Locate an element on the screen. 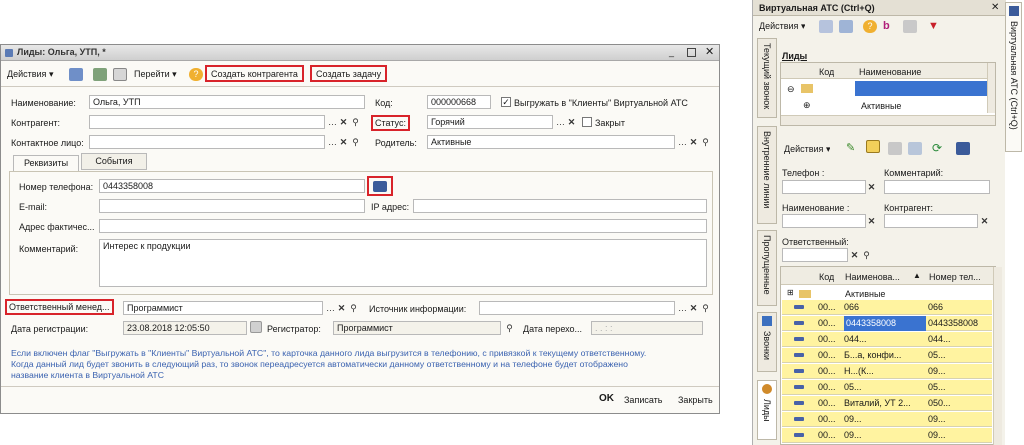  closed-checkbox is located at coordinates (587, 122).